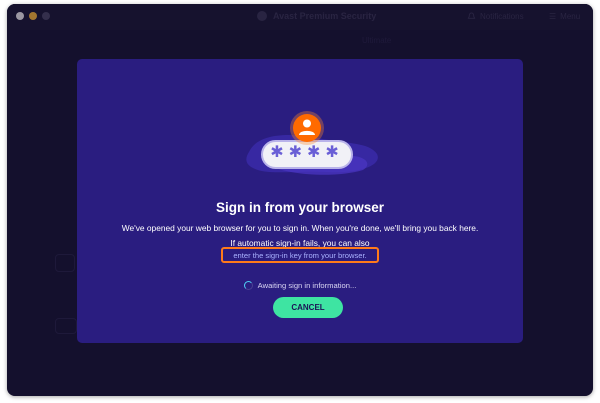 The image size is (600, 403). Describe the element at coordinates (307, 152) in the screenshot. I see `password-mask: ✱✱✱✱` at that location.